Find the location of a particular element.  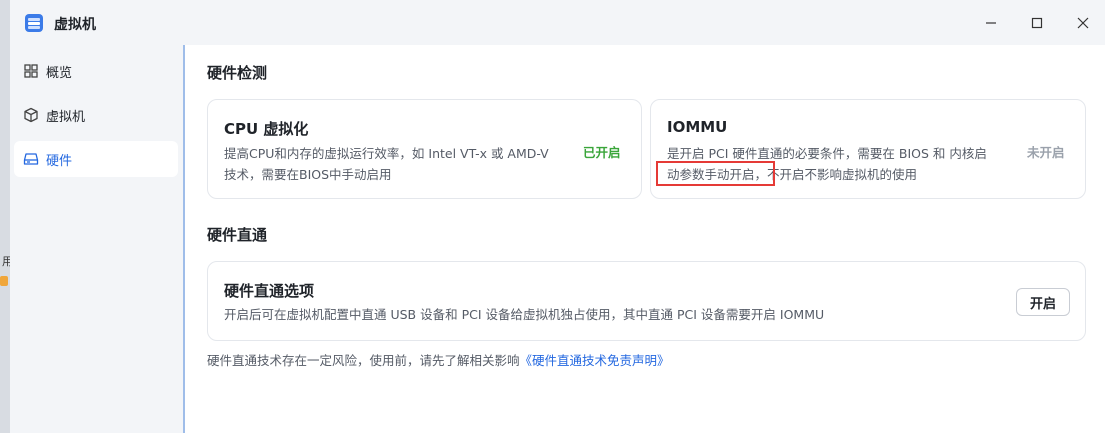

sidebar-item-vm: 虚拟机 is located at coordinates (96, 115).